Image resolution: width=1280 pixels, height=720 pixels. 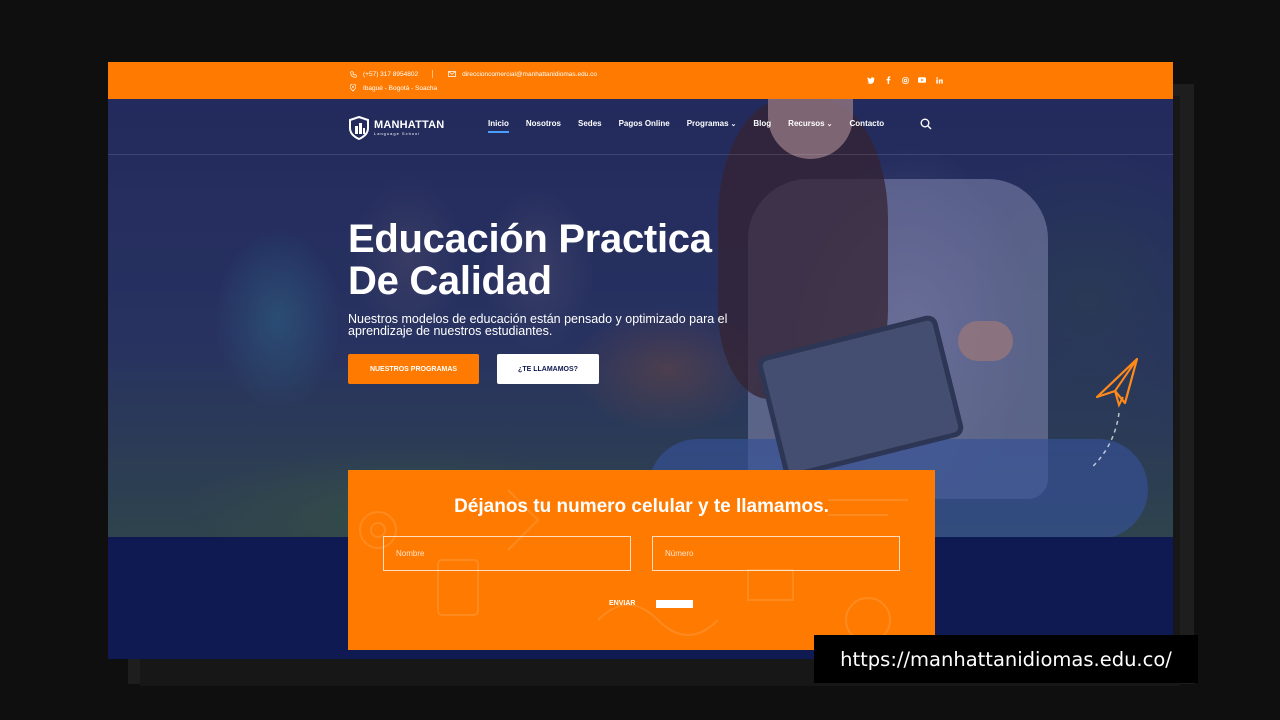 What do you see at coordinates (548, 369) in the screenshot?
I see `call-me-button: ¿TE LLAMAMOS?` at bounding box center [548, 369].